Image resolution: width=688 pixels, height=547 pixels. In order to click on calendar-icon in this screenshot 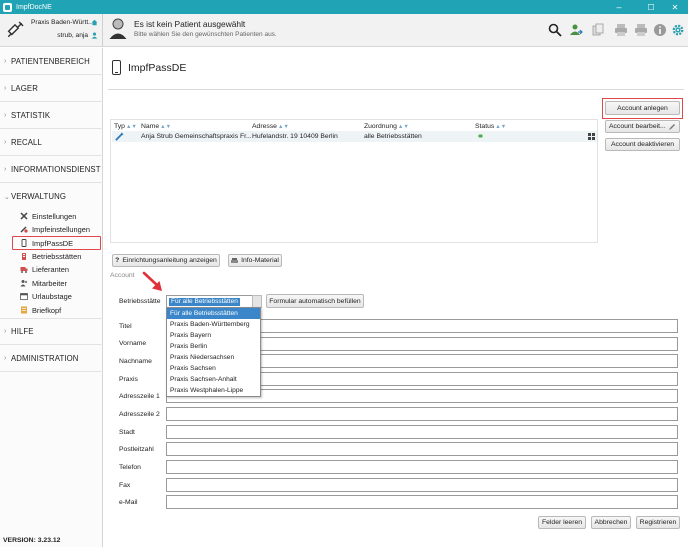, I will do `click(24, 296)`.